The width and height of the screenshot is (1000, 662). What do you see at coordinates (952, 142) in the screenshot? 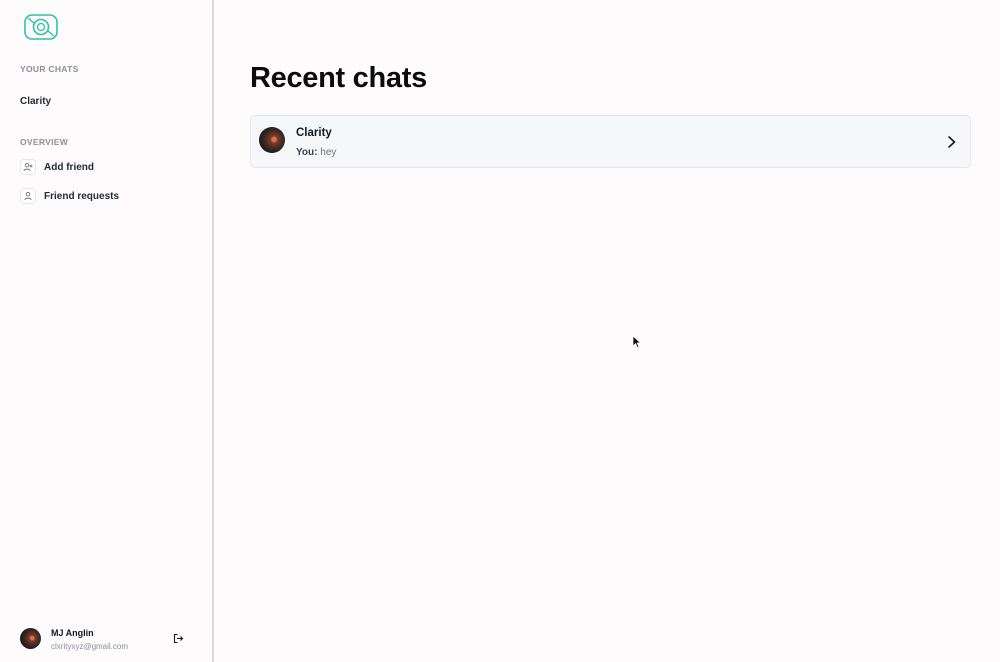
I see `chevron-right-icon` at bounding box center [952, 142].